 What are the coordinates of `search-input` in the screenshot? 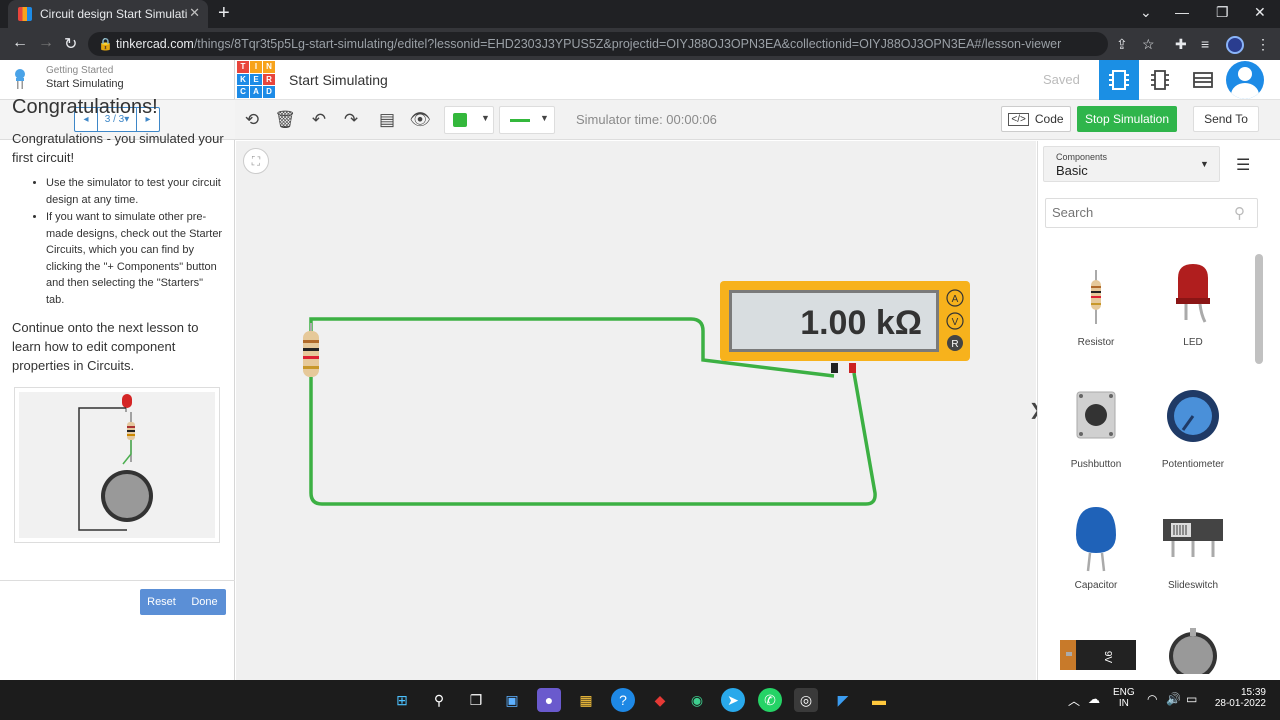 It's located at (1142, 212).